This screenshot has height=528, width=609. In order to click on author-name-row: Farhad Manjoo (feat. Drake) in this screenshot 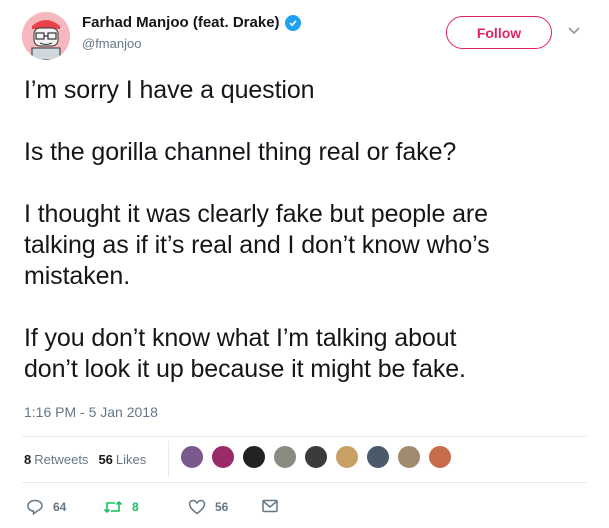, I will do `click(191, 22)`.